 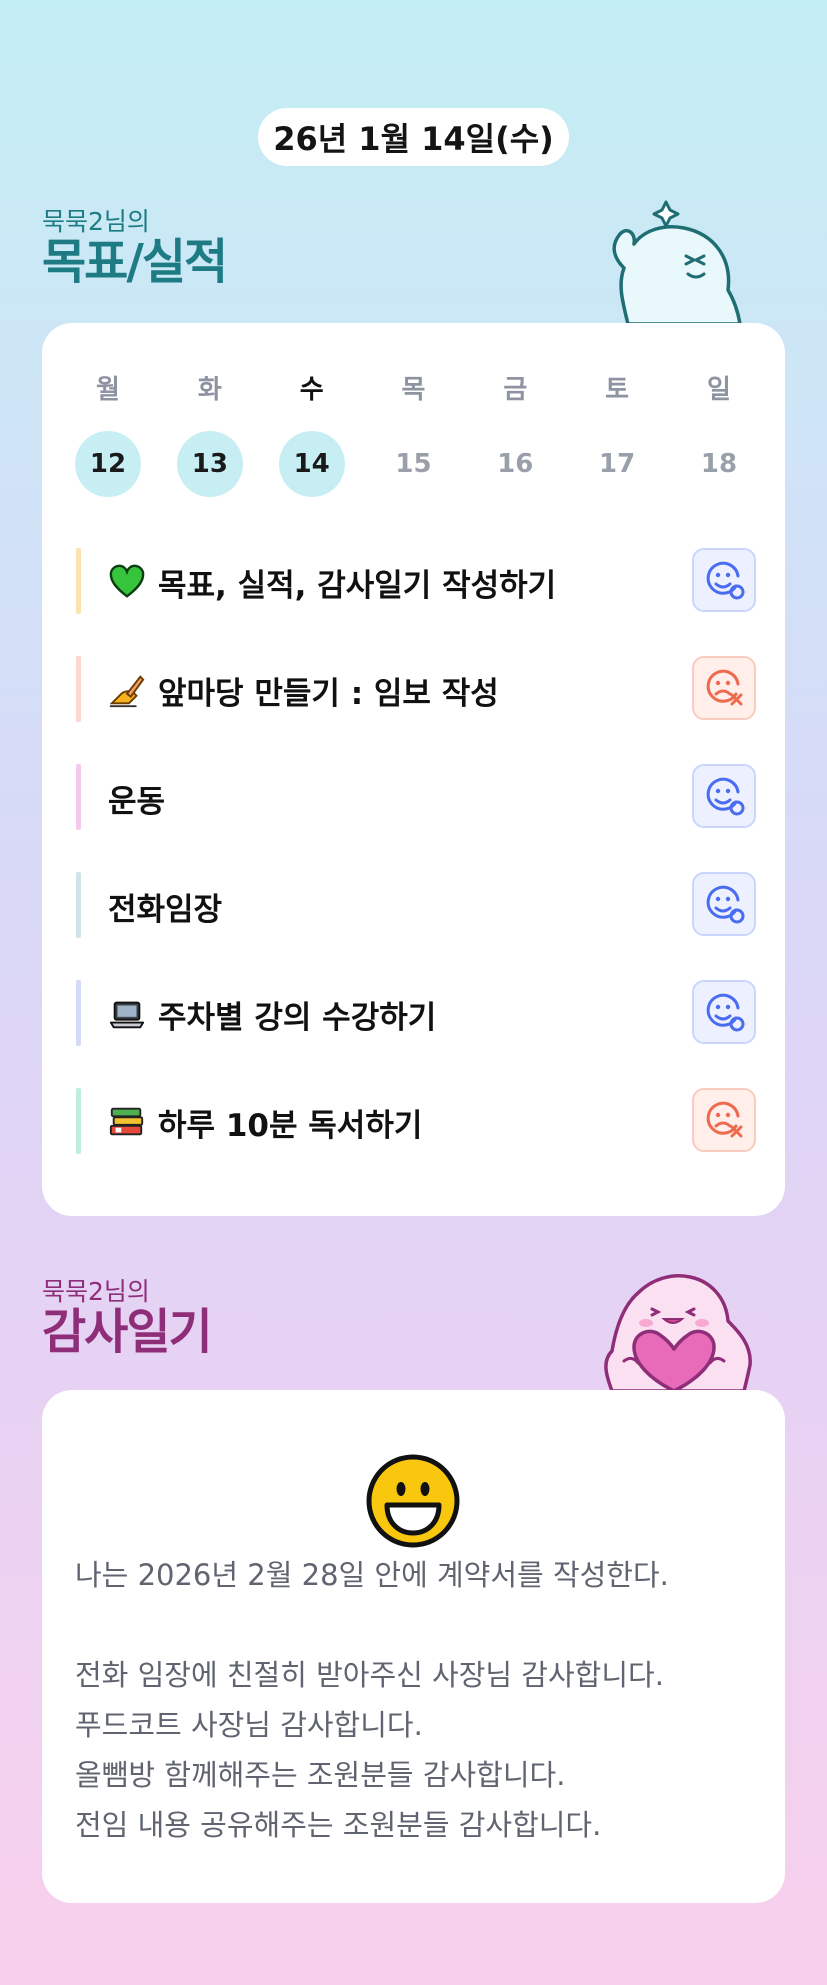 I want to click on weekday-fri: 금, so click(x=515, y=390).